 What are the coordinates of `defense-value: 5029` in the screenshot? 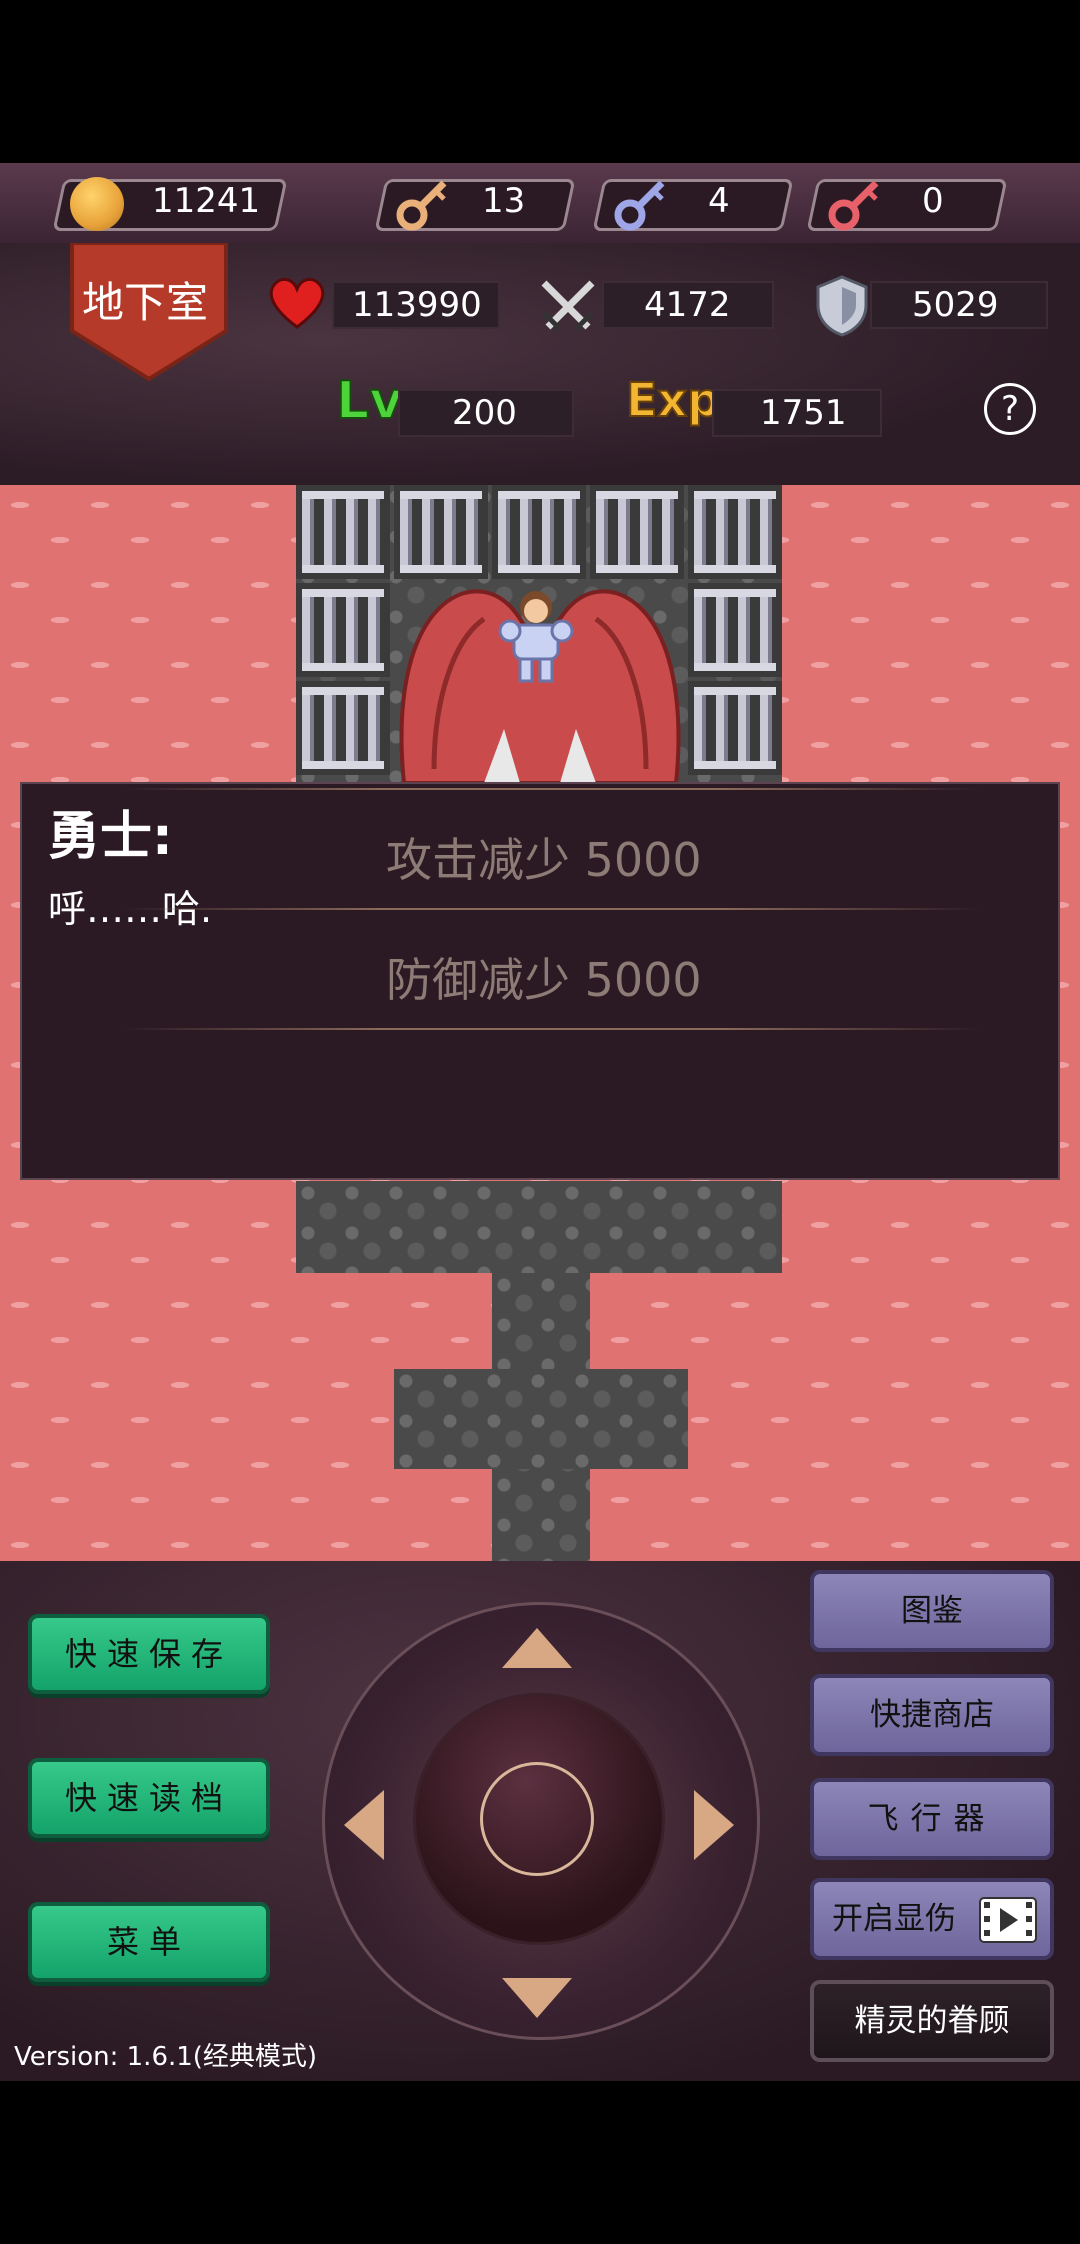 It's located at (955, 305).